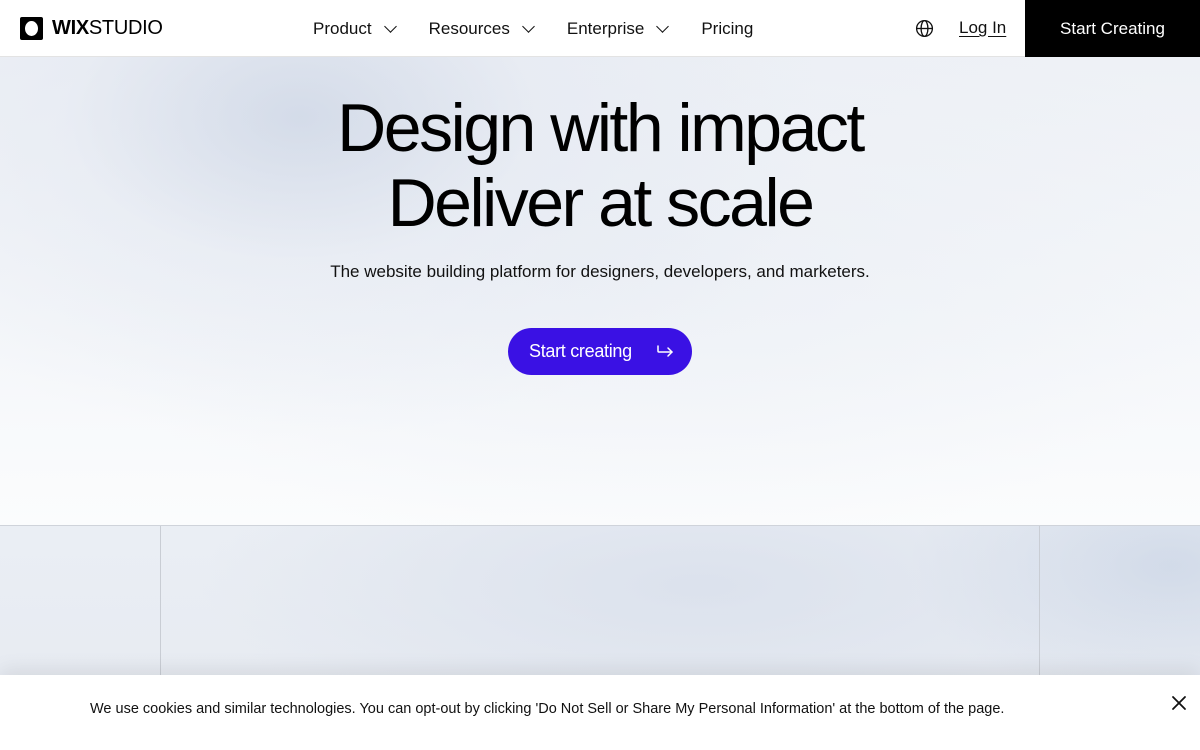  I want to click on nav-item-resources: Resources, so click(481, 28).